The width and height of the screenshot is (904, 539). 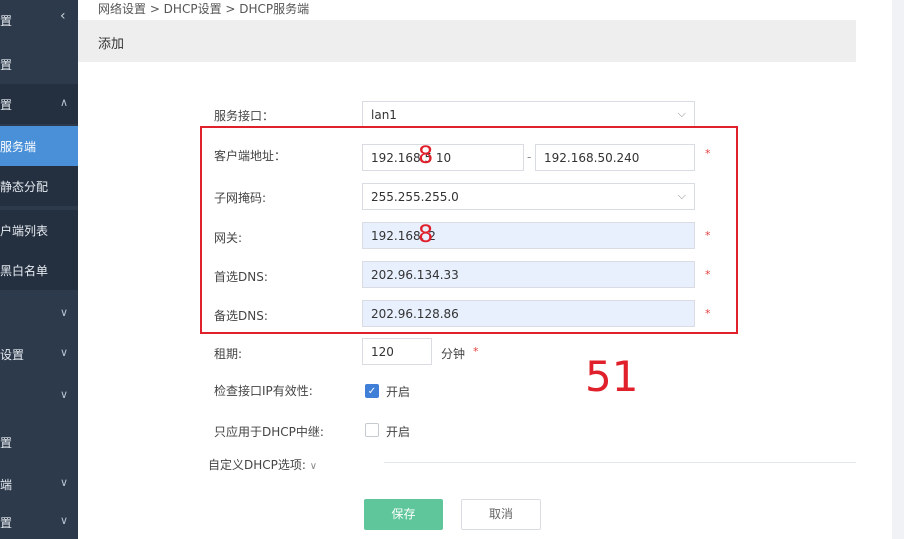 I want to click on sidebar-item-9: ∨, so click(x=39, y=396).